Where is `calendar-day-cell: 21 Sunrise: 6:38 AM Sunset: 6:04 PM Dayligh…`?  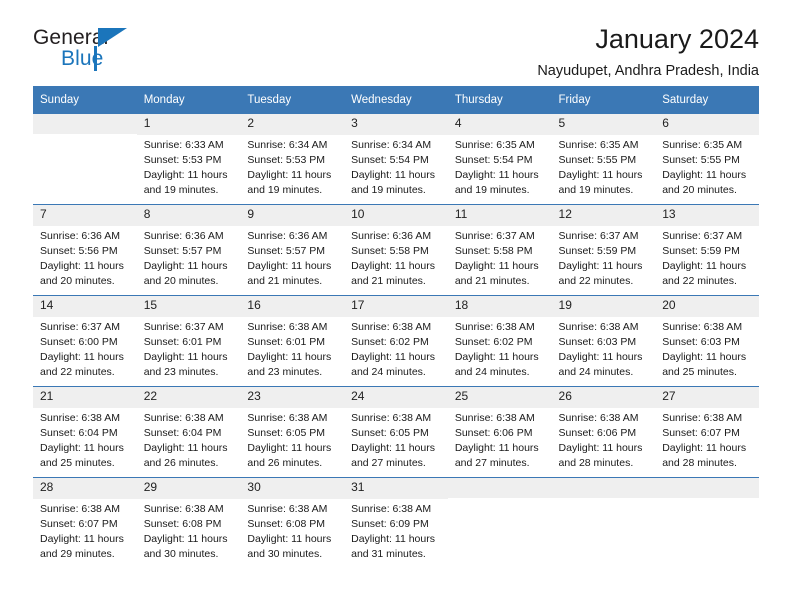
calendar-day-cell: 21 Sunrise: 6:38 AM Sunset: 6:04 PM Dayligh… is located at coordinates (85, 432).